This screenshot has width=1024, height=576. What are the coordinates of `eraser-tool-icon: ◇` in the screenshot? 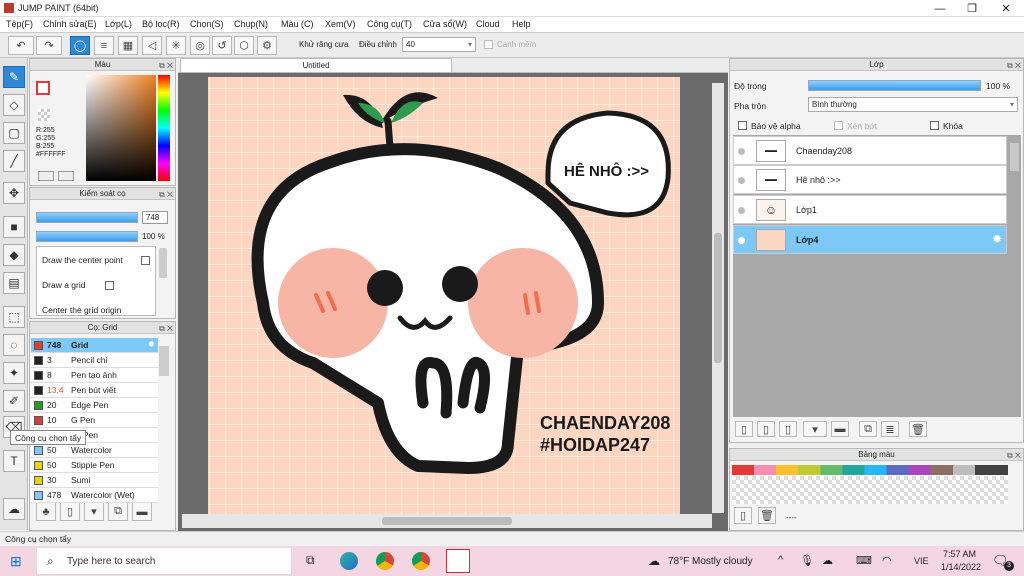 It's located at (14, 105).